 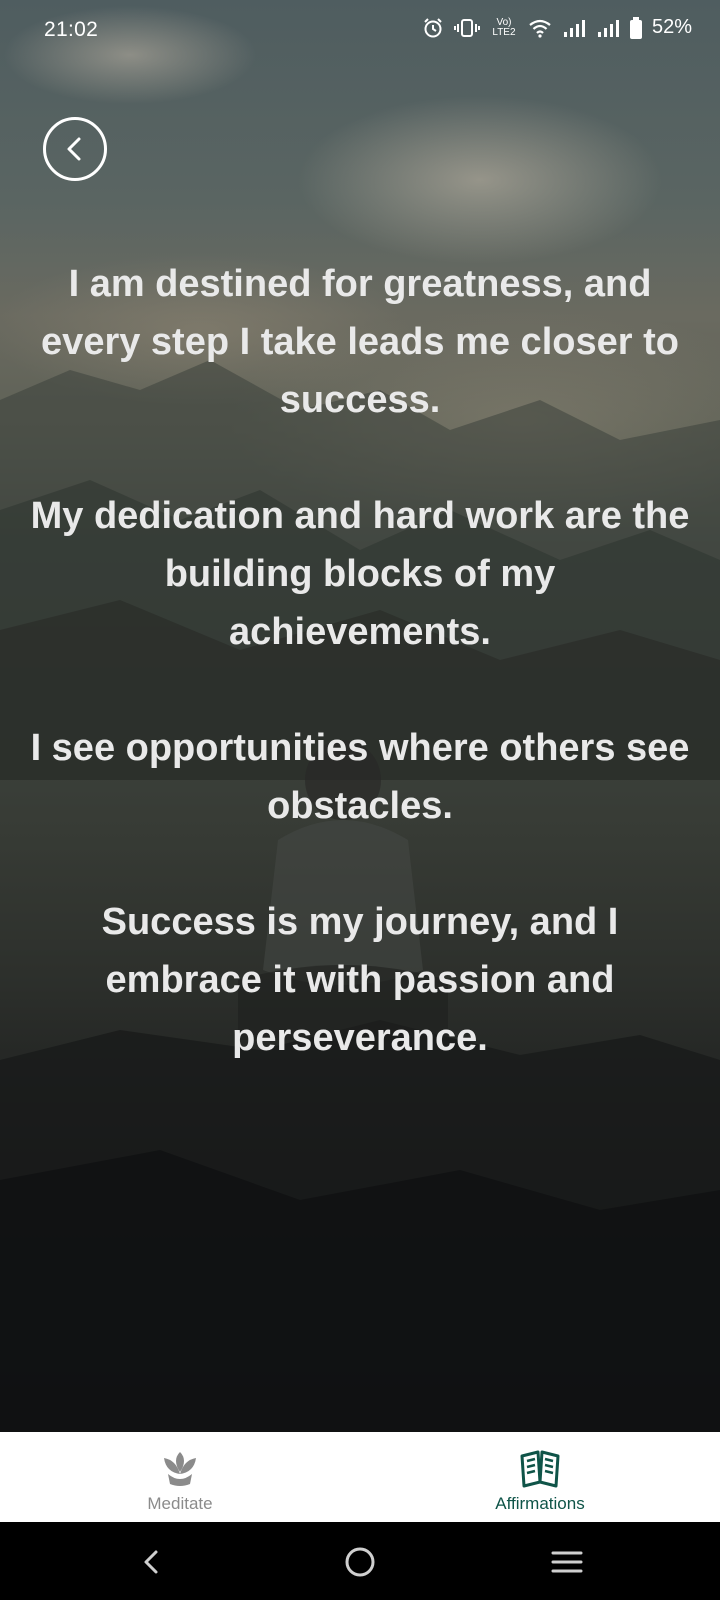 What do you see at coordinates (557, 27) in the screenshot?
I see `status-icons: Vo) LTE2 52%` at bounding box center [557, 27].